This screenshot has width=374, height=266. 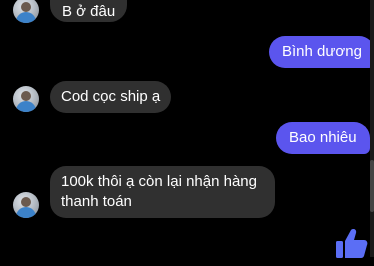 I want to click on message-bubble-incoming: Cod cọc ship ạ, so click(x=111, y=97).